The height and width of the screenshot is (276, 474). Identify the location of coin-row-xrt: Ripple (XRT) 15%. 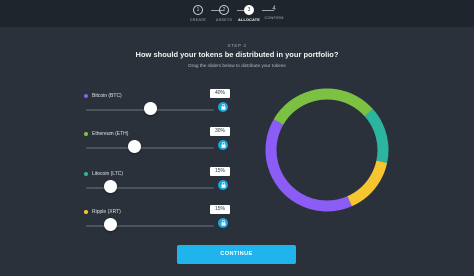
(159, 225).